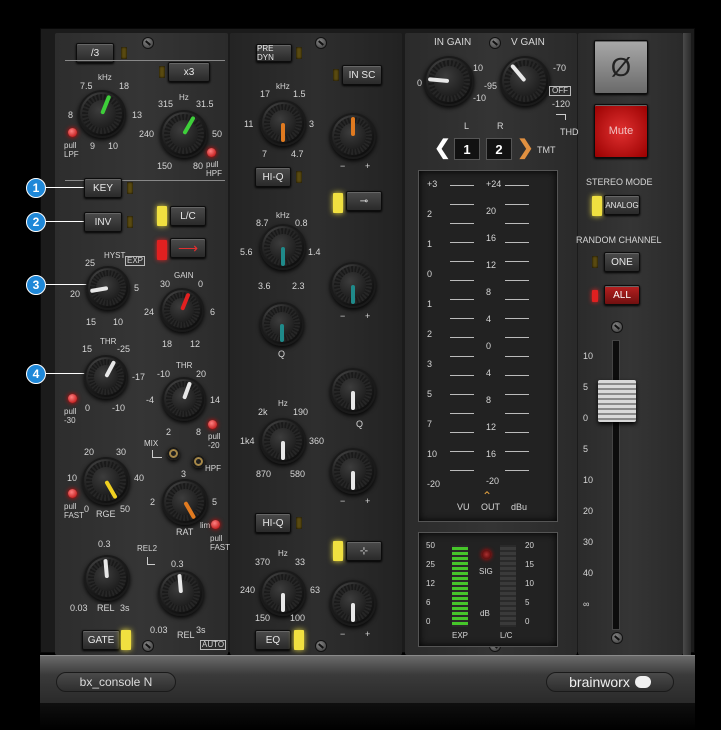 This screenshot has width=721, height=730. I want to click on key-button: KEY, so click(103, 188).